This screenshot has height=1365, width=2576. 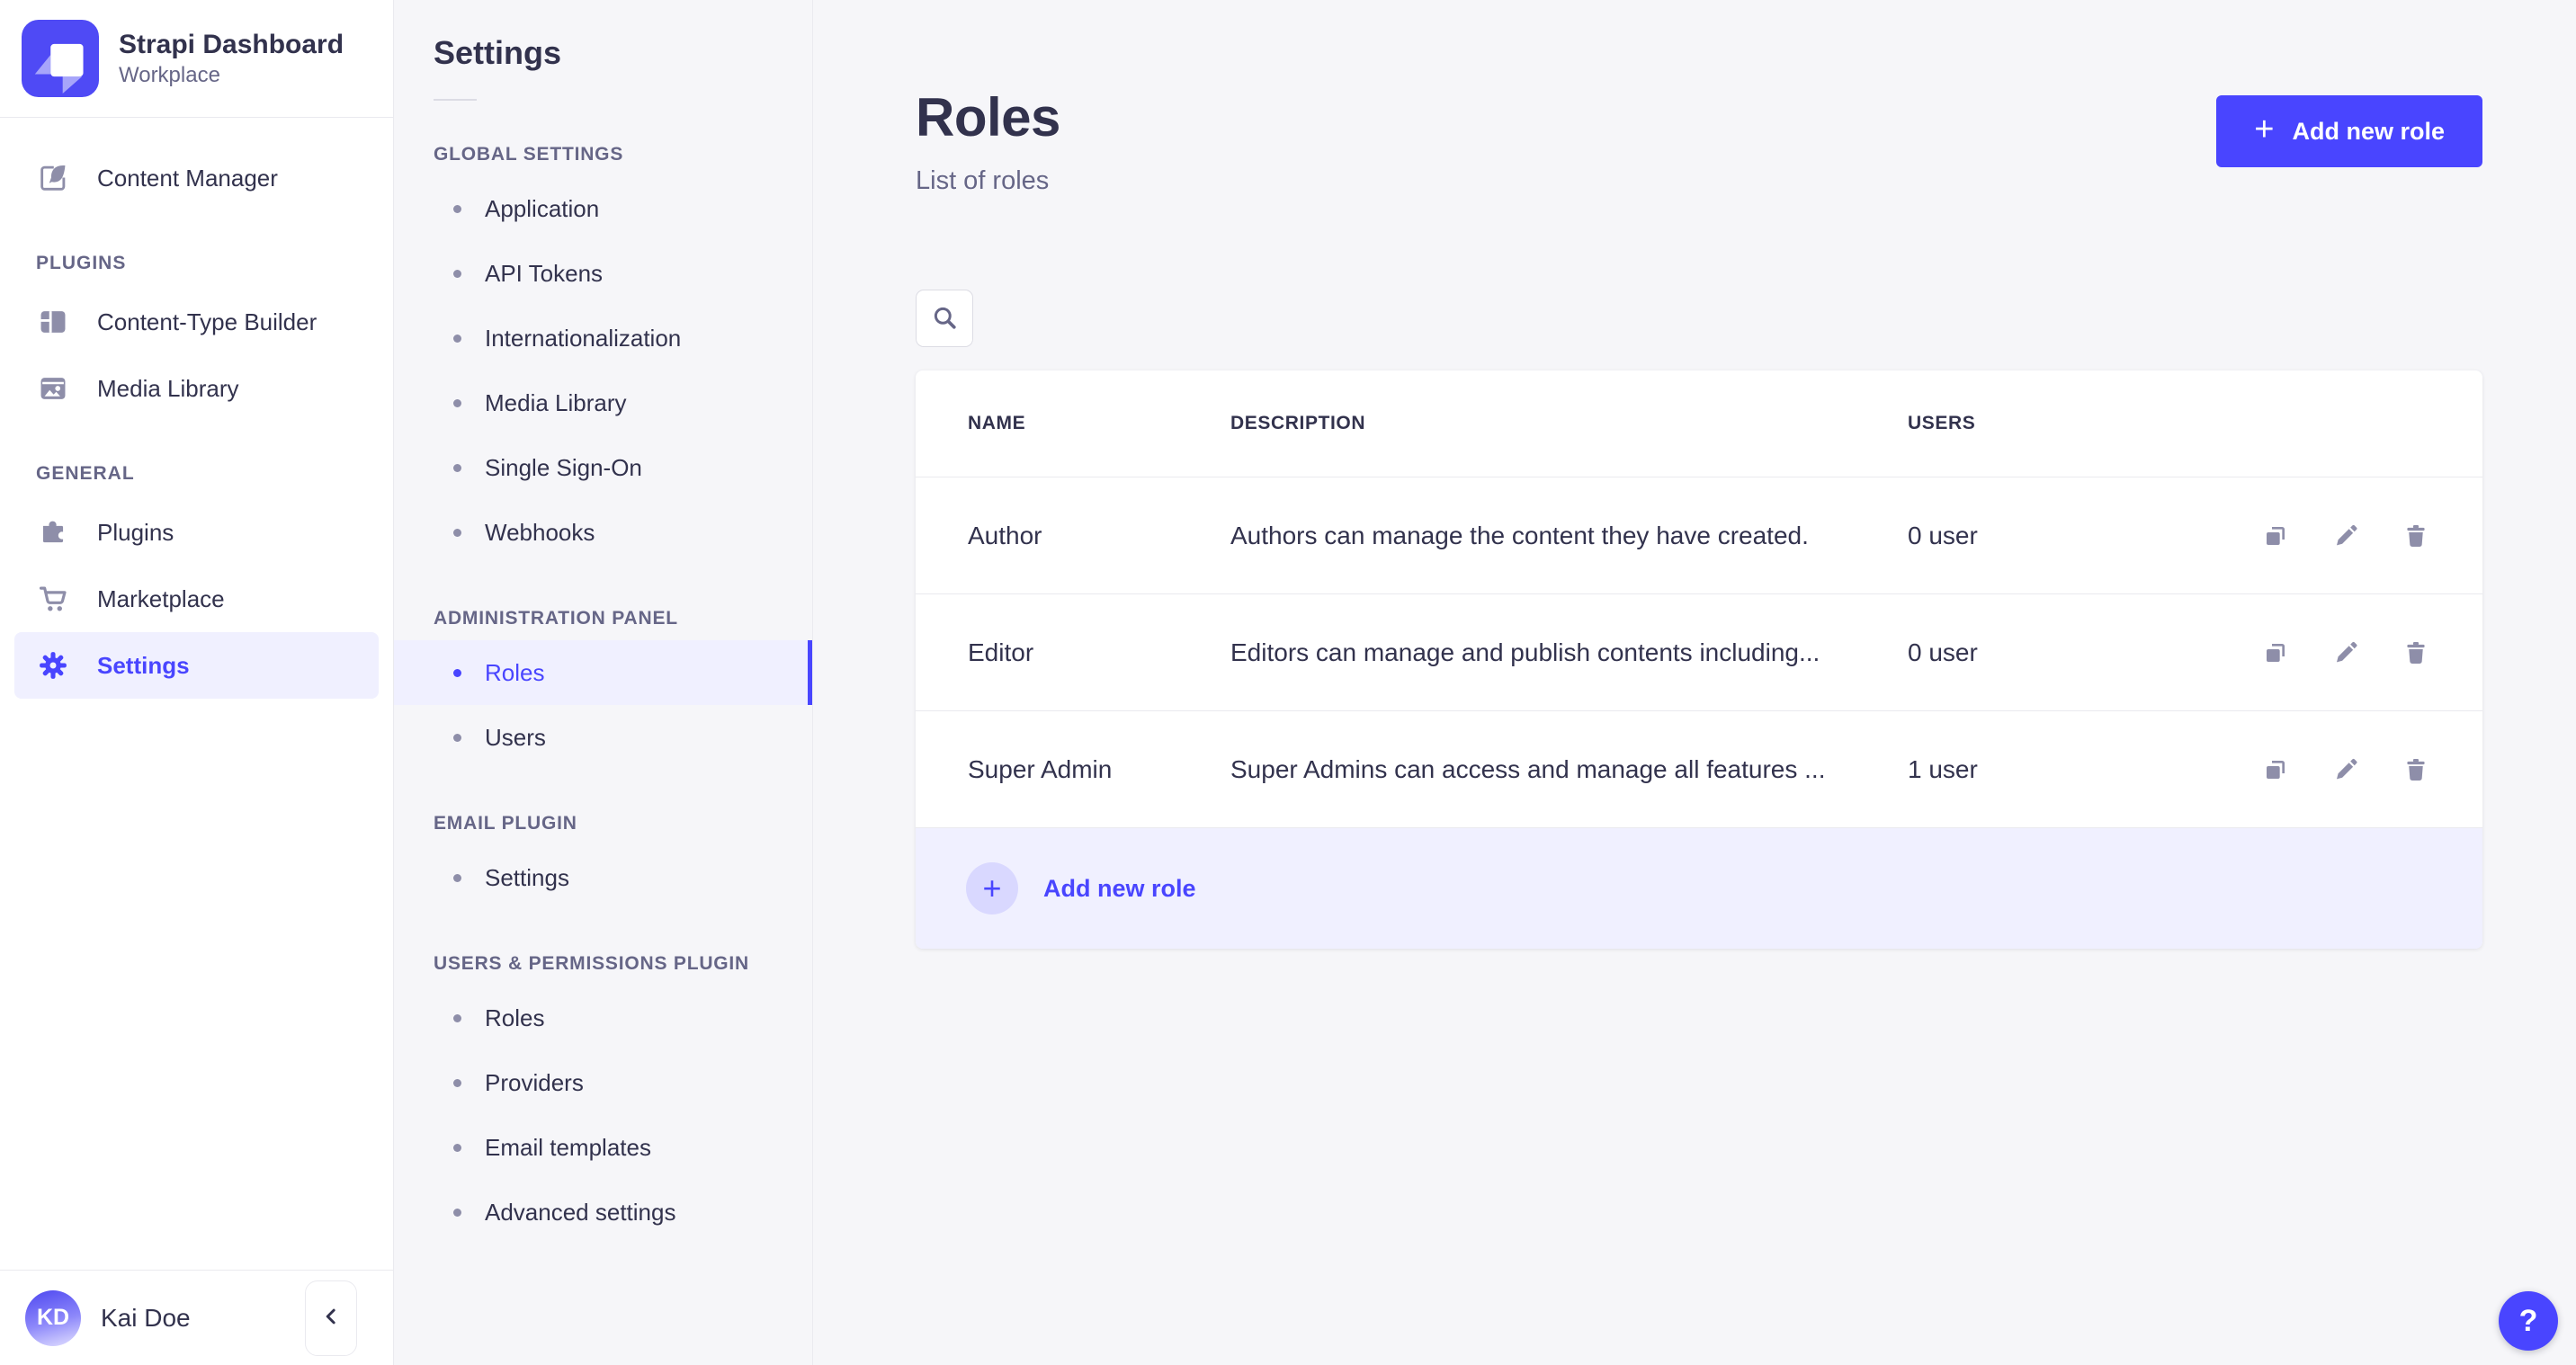 I want to click on section-title: ADMINISTRATION PANEL, so click(x=556, y=618).